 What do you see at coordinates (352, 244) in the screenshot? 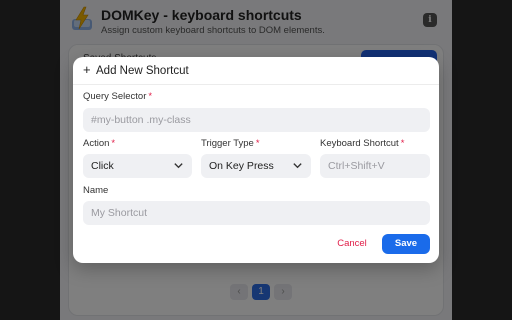
I see `cancel-button: Cancel` at bounding box center [352, 244].